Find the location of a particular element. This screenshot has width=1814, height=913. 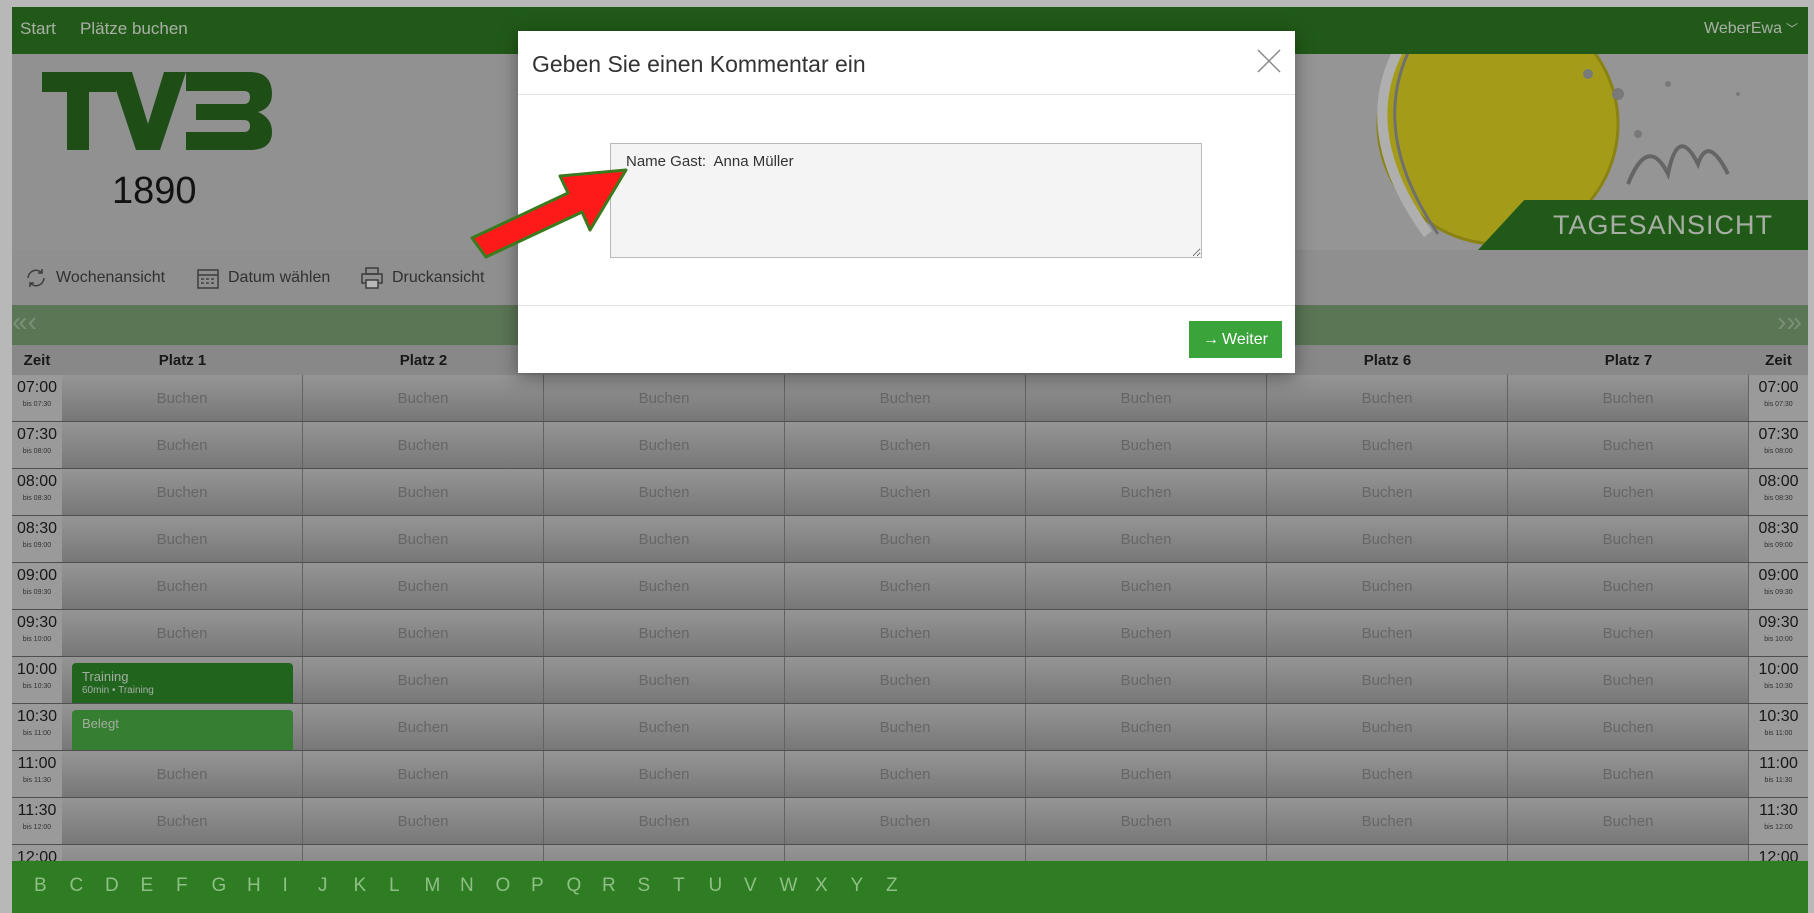

letter-filter-s: S is located at coordinates (644, 886).